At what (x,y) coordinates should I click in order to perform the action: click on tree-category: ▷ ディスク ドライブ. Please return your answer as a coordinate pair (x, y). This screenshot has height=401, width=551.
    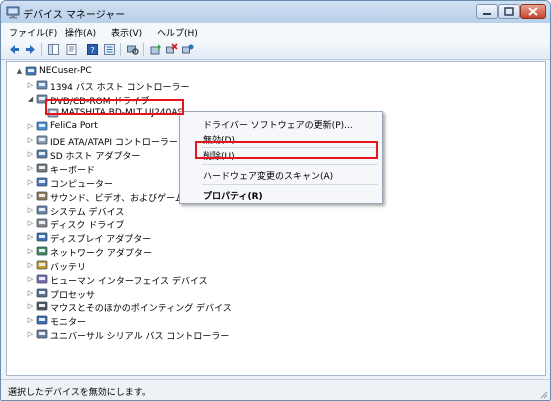
    Looking at the image, I should click on (272, 224).